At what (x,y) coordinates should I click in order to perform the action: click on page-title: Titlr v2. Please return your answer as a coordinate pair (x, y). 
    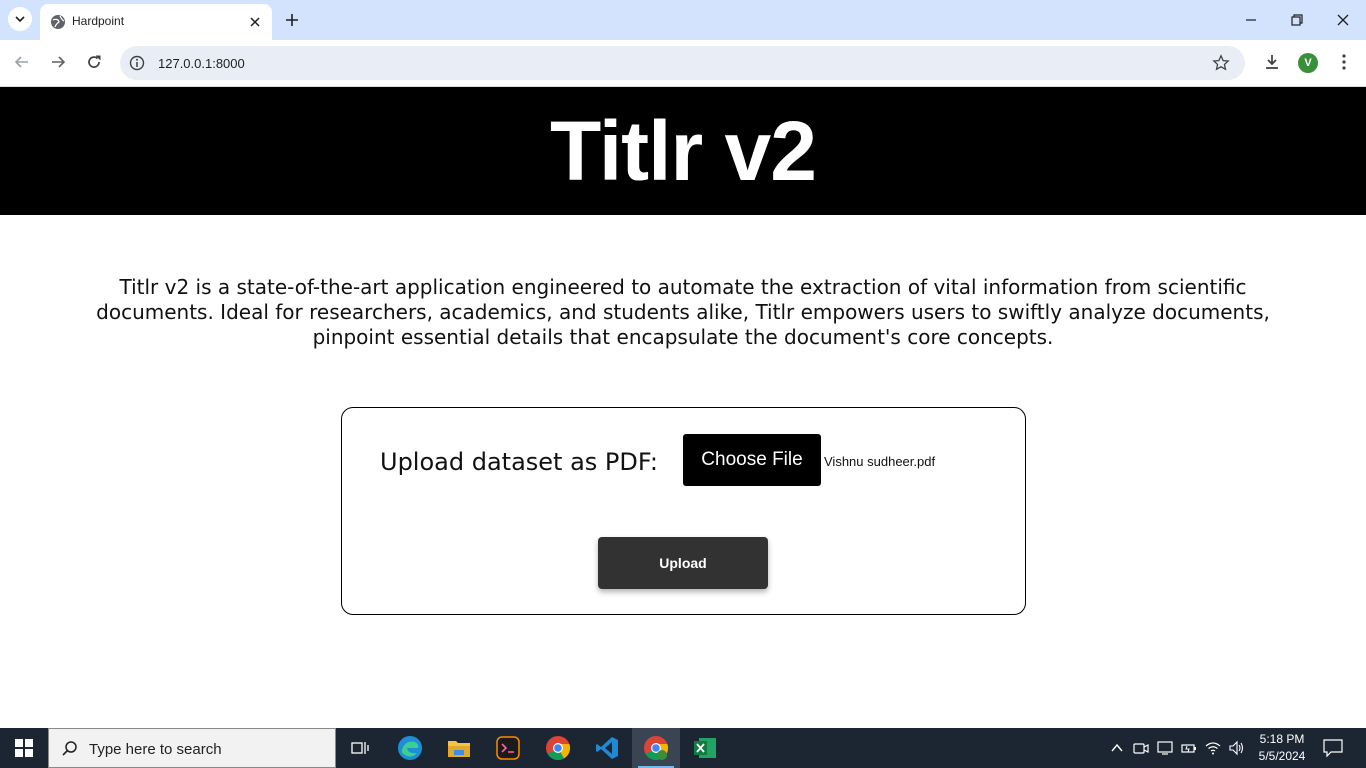
    Looking at the image, I should click on (683, 150).